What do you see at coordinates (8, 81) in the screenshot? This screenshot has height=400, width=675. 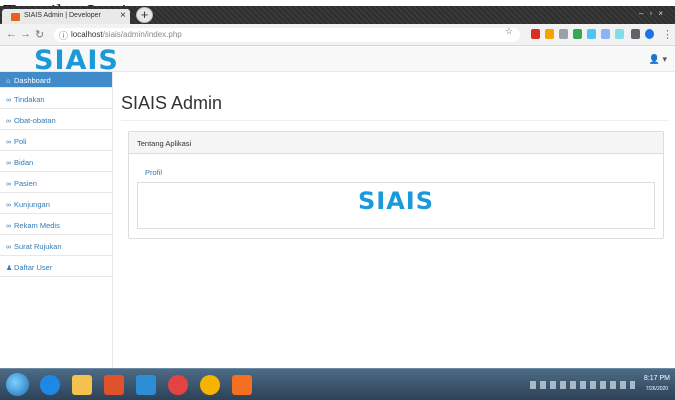 I see `home-icon: ⌂` at bounding box center [8, 81].